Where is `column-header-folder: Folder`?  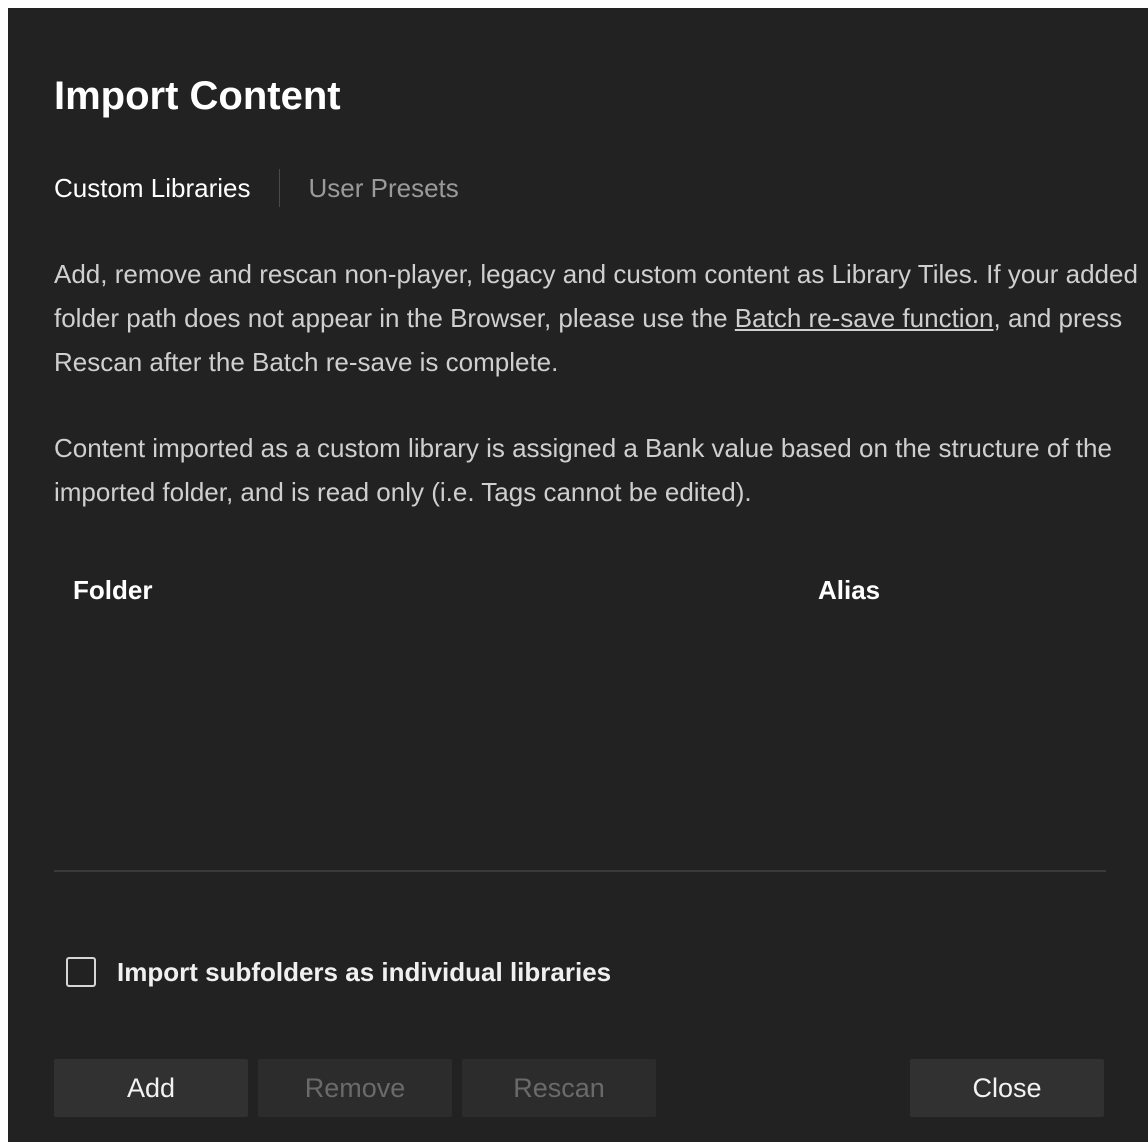
column-header-folder: Folder is located at coordinates (112, 590).